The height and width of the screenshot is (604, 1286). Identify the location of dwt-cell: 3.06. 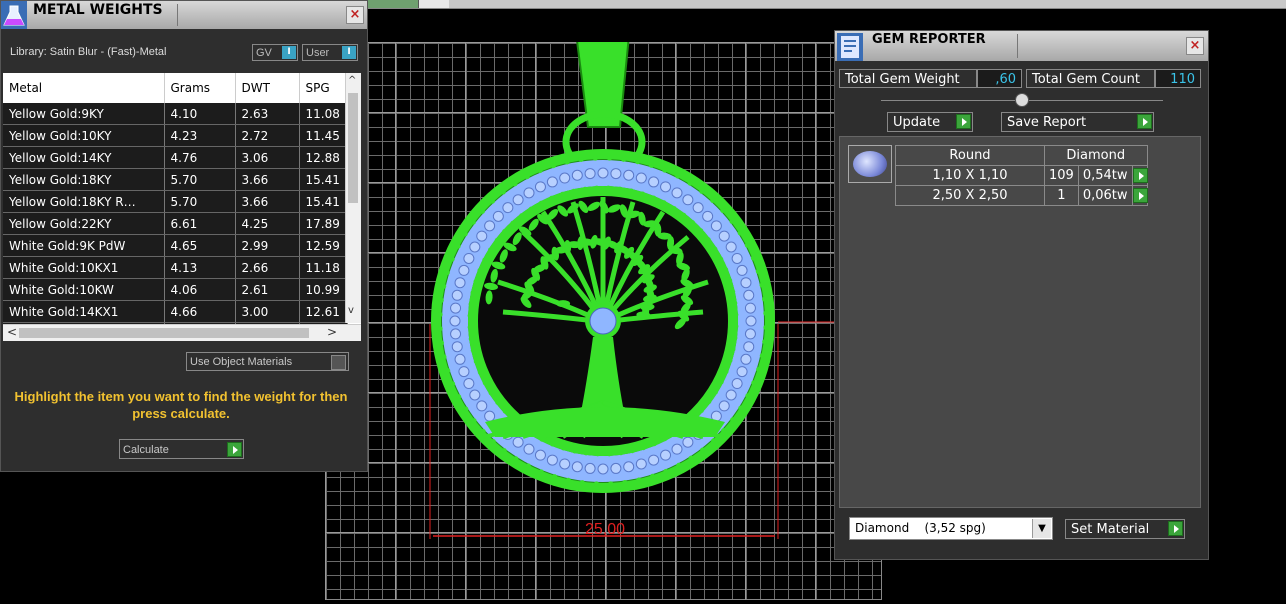
(267, 157).